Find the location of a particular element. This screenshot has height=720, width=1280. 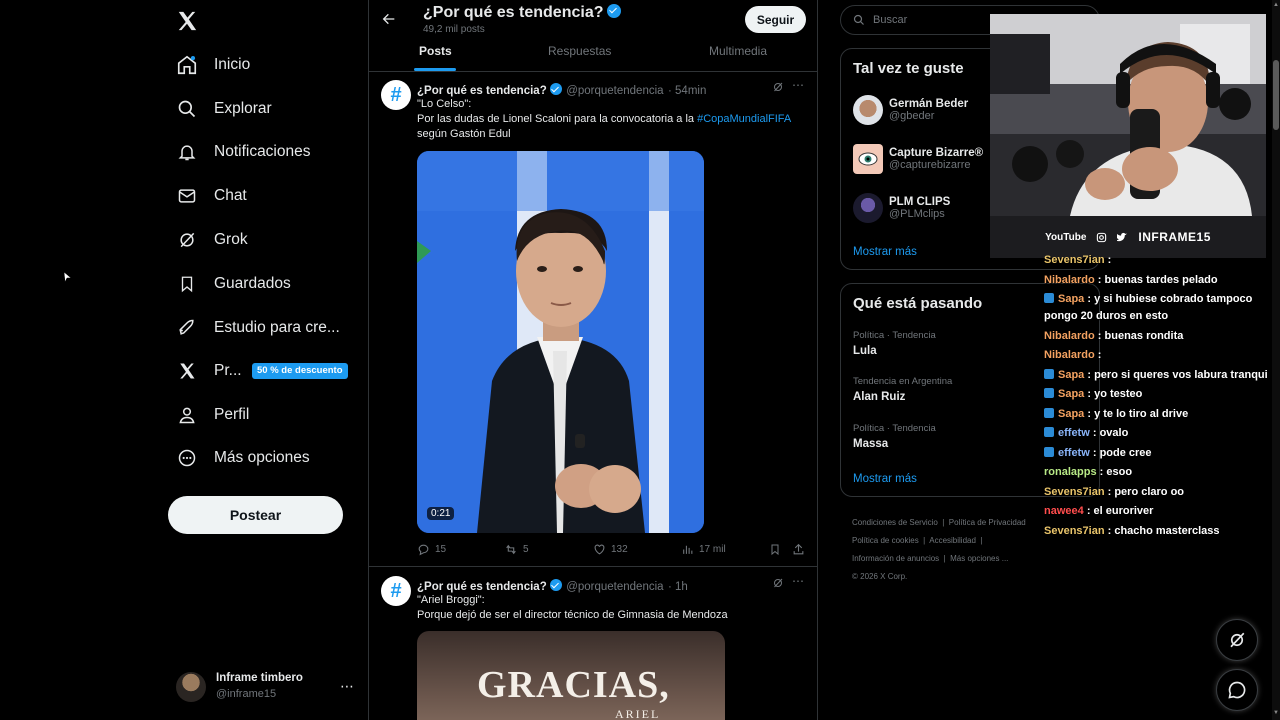

trend-item: Tendencia en Argentina Alan Ruiz is located at coordinates (902, 389).